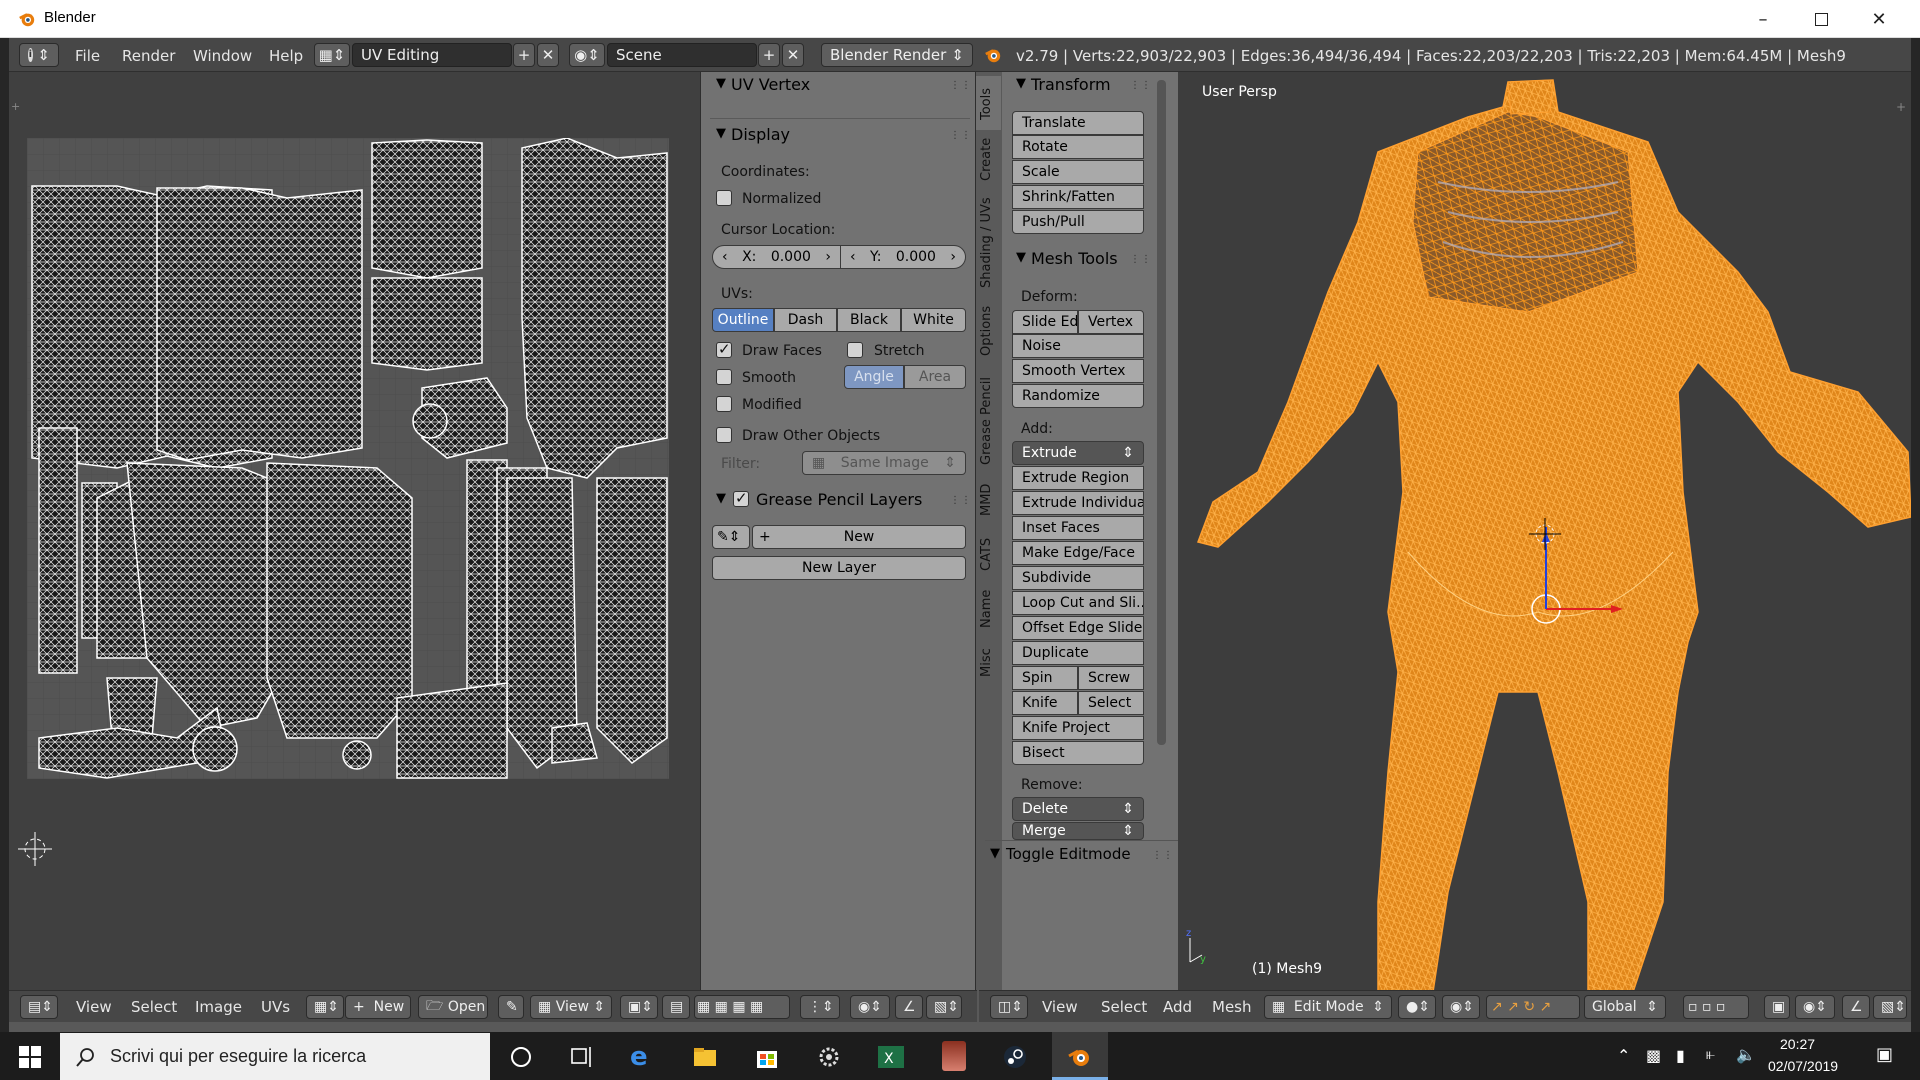 The width and height of the screenshot is (1920, 1080). Describe the element at coordinates (1078, 453) in the screenshot. I see `extrude-dropdown: Extrude ⇕` at that location.